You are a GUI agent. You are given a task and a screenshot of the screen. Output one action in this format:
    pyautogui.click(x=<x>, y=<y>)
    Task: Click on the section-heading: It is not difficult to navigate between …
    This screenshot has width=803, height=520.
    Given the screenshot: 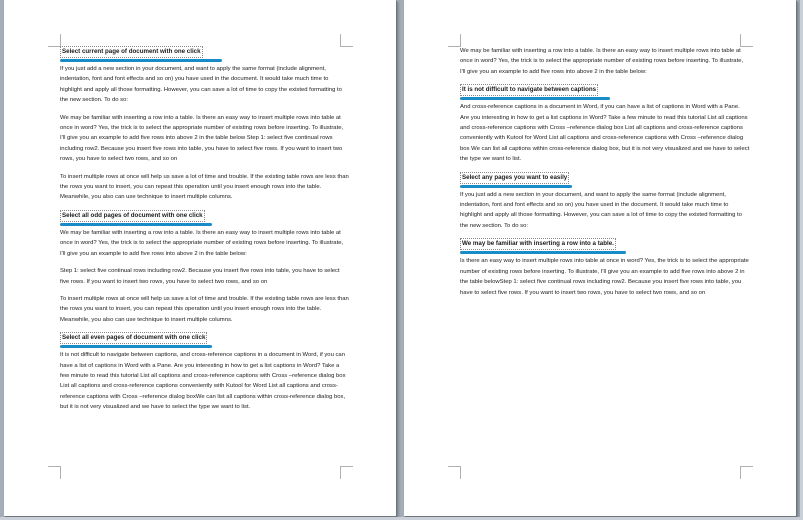 What is the action you would take?
    pyautogui.click(x=529, y=90)
    